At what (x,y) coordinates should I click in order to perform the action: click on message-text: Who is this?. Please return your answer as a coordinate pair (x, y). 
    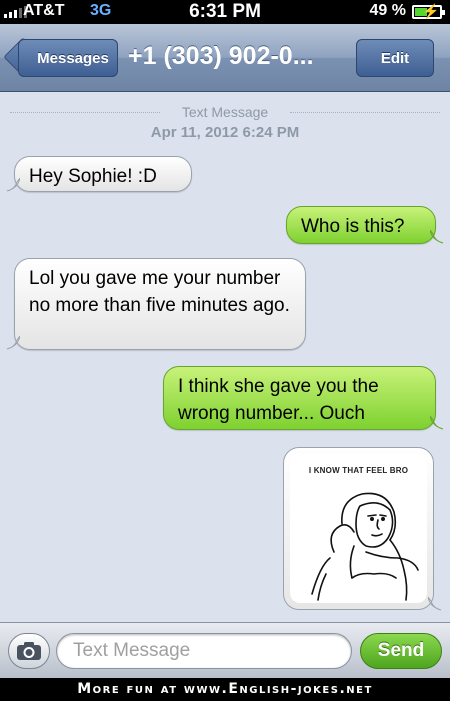
    Looking at the image, I should click on (353, 226).